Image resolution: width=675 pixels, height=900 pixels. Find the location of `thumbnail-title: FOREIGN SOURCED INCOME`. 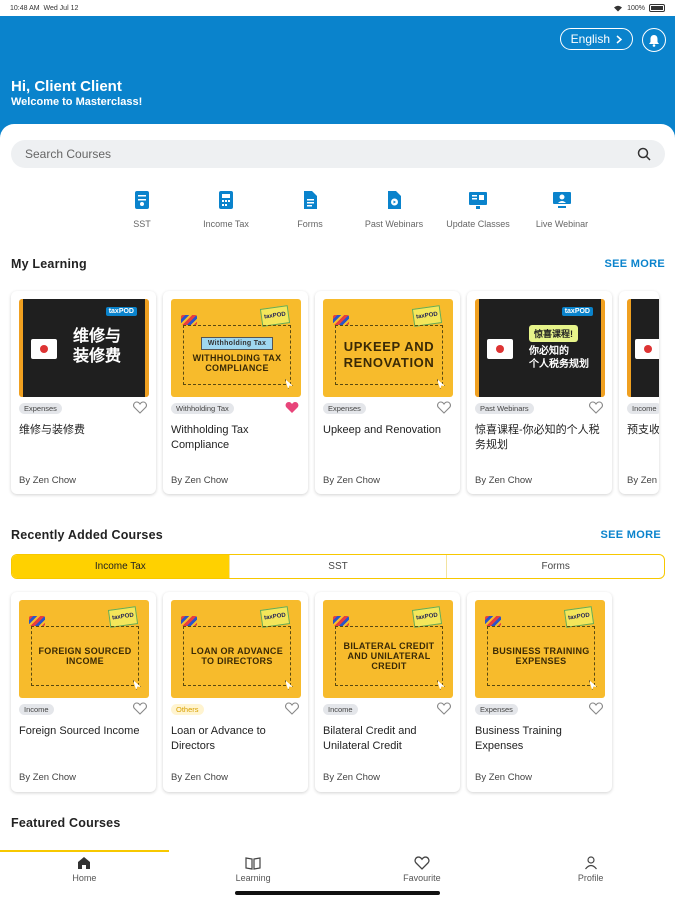

thumbnail-title: FOREIGN SOURCED INCOME is located at coordinates (85, 656).